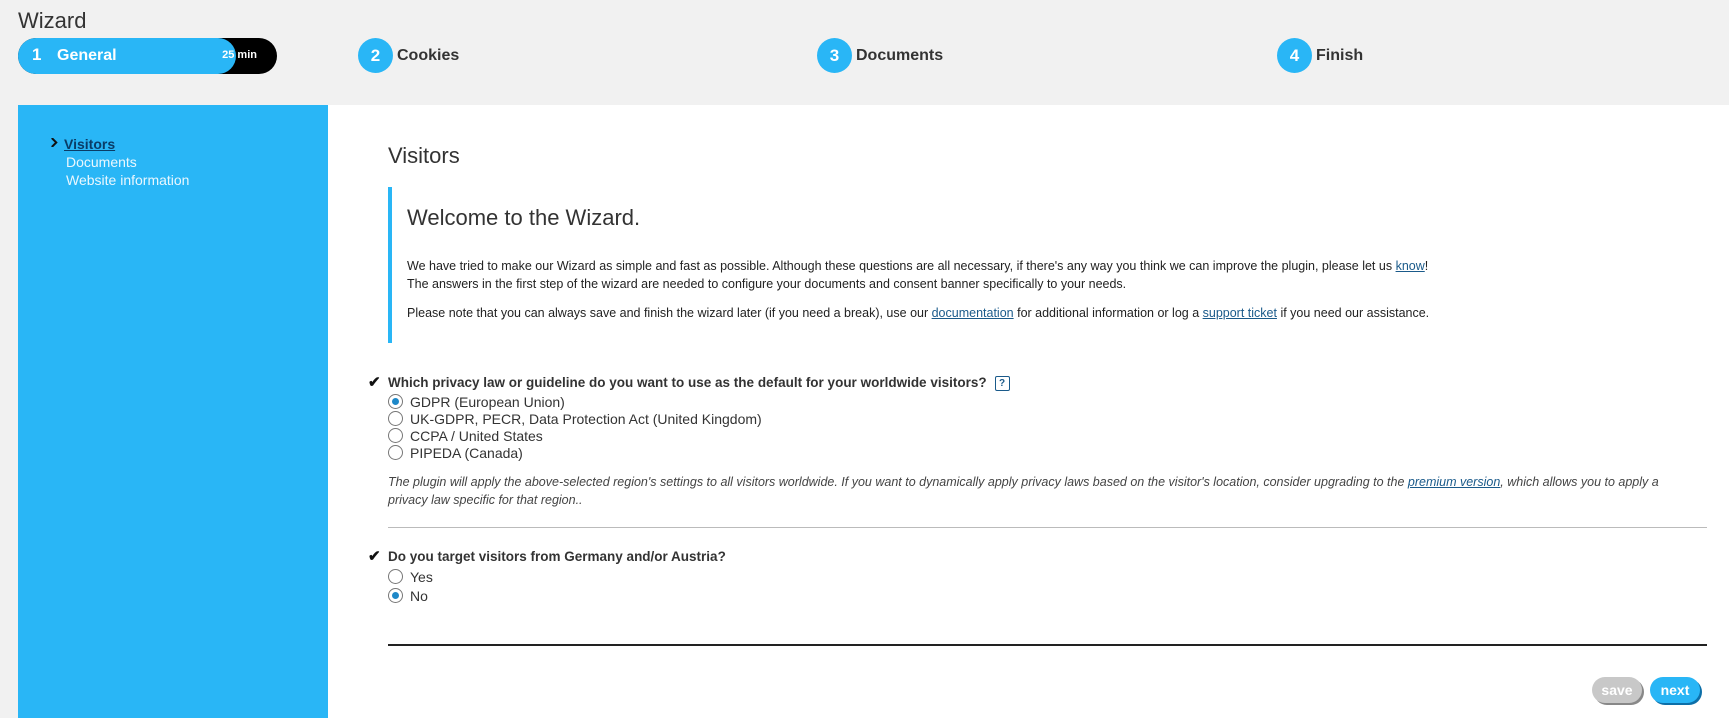 Image resolution: width=1729 pixels, height=718 pixels. What do you see at coordinates (1426, 266) in the screenshot?
I see `welcome-text: !` at bounding box center [1426, 266].